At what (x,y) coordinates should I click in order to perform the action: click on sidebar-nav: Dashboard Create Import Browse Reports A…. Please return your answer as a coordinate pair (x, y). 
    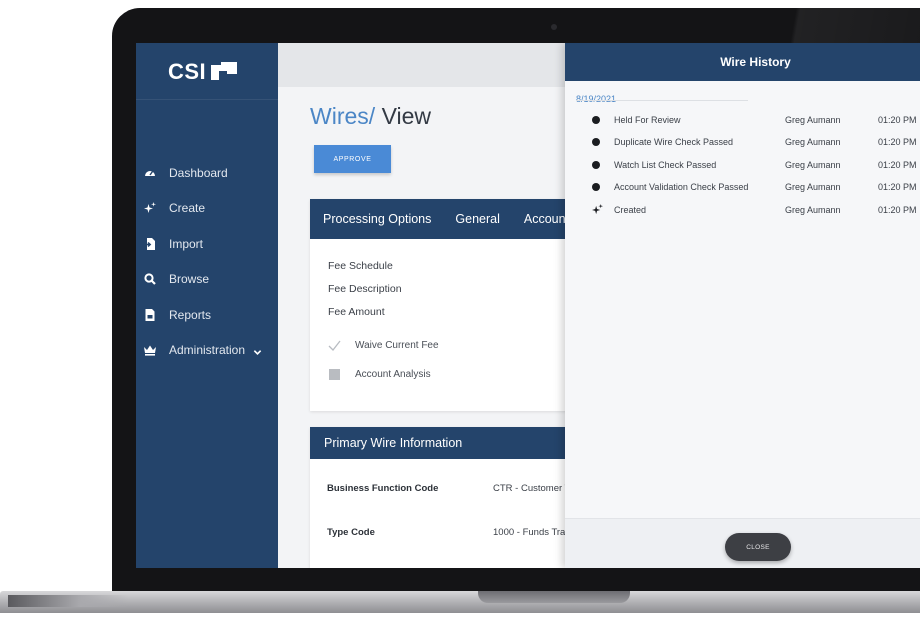
    Looking at the image, I should click on (207, 261).